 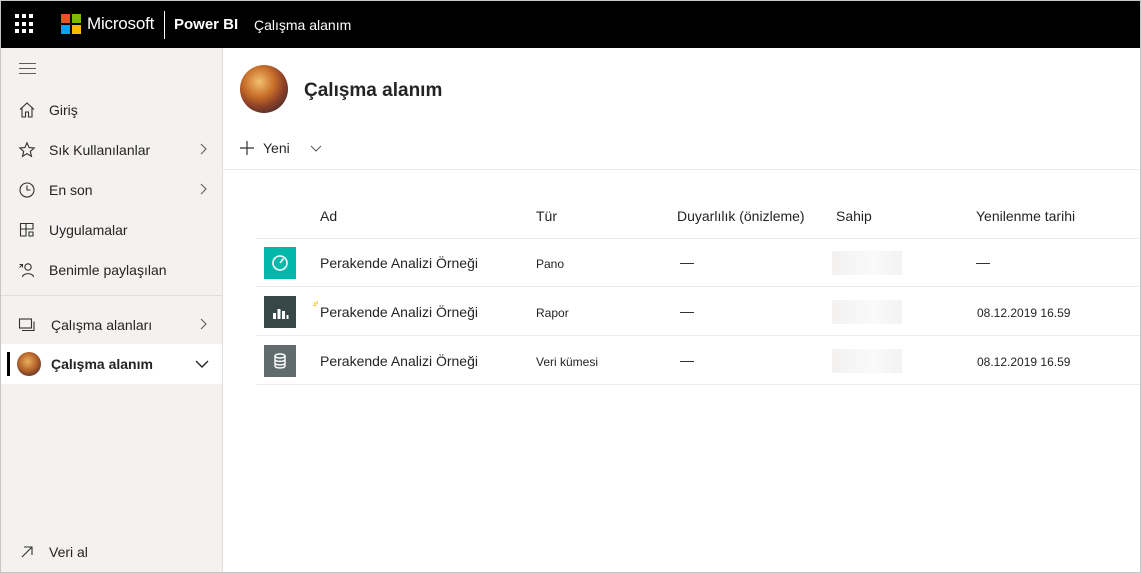 I want to click on sidebar-item-recent: En son, so click(x=111, y=190).